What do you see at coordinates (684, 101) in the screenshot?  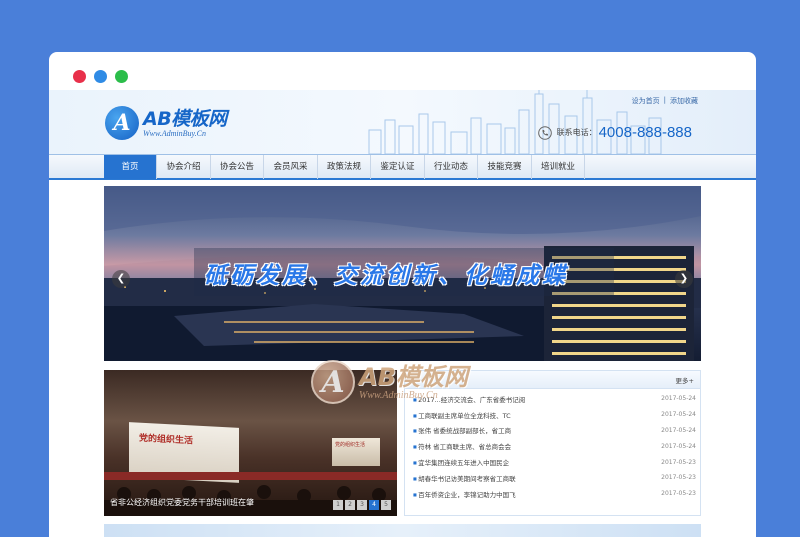 I see `add-favorite-link: 添加收藏` at bounding box center [684, 101].